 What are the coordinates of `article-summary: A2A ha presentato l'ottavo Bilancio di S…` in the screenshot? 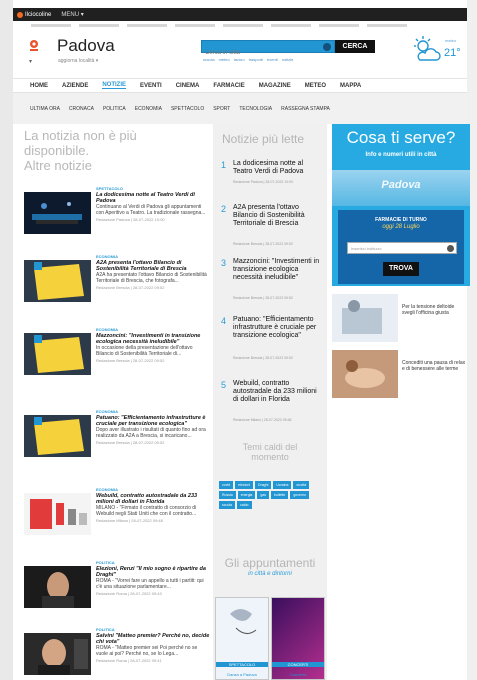 It's located at (151, 278).